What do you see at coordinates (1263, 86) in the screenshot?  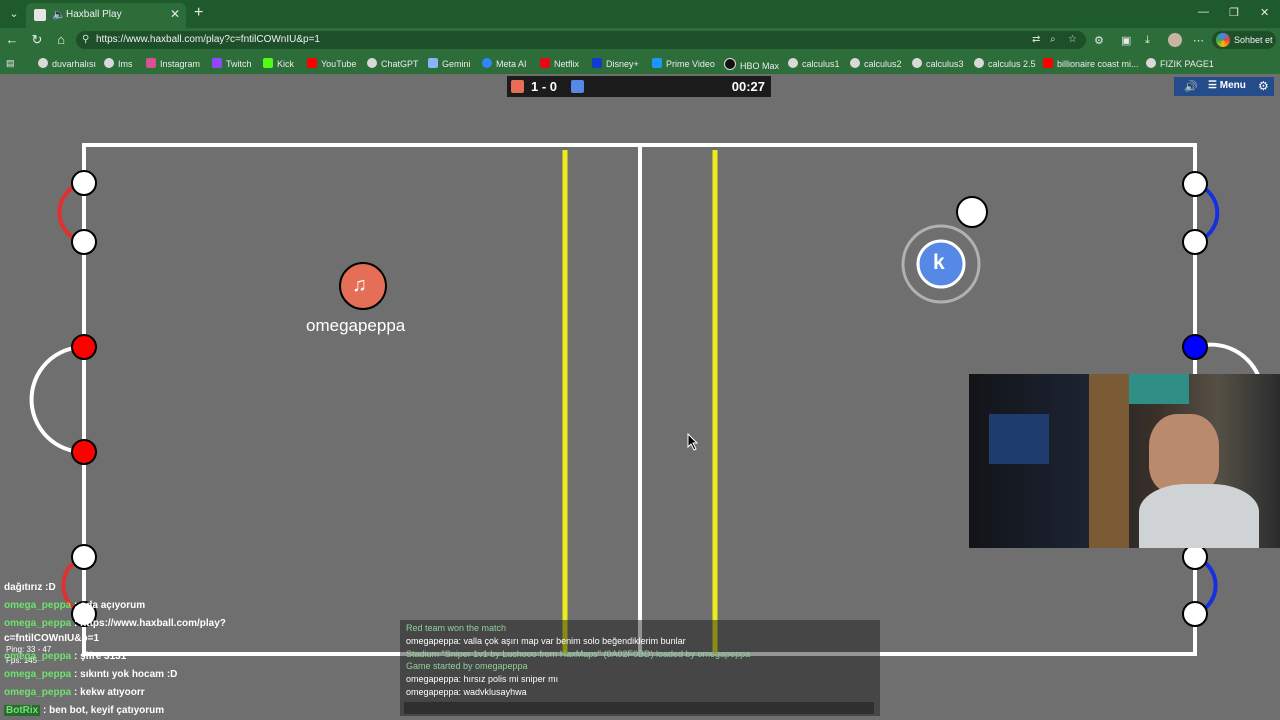 I see `settings-gear-icon: ⚙` at bounding box center [1263, 86].